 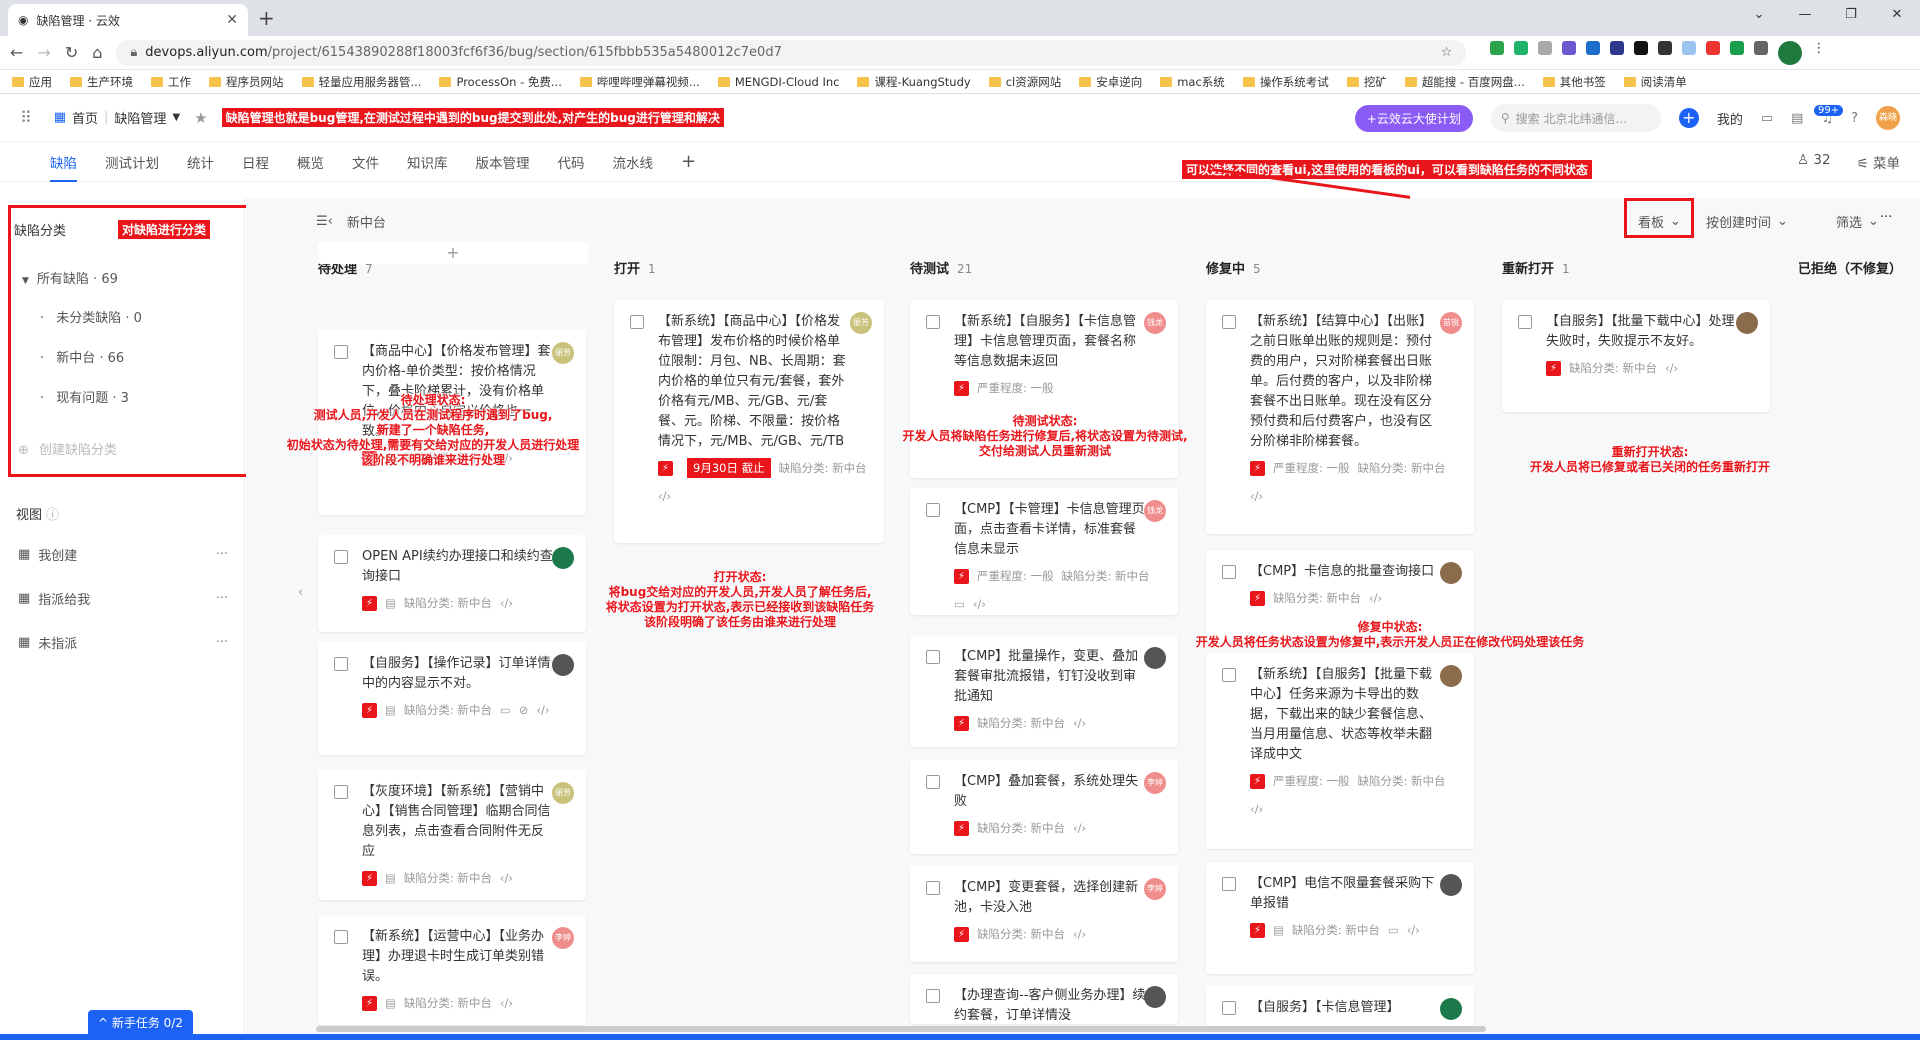 I want to click on mine-link: 我的, so click(x=1730, y=118).